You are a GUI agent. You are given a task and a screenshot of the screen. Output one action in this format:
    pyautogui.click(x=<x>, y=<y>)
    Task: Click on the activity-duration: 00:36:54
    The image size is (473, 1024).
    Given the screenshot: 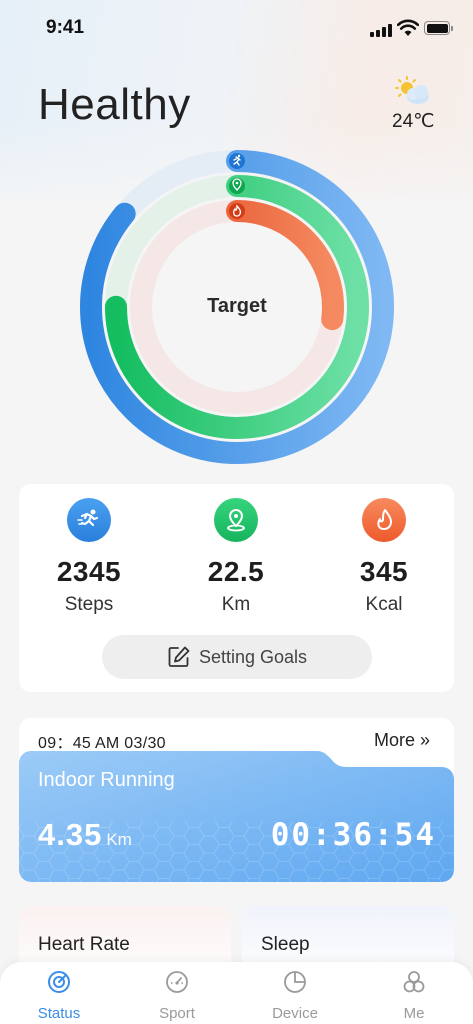 What is the action you would take?
    pyautogui.click(x=353, y=835)
    